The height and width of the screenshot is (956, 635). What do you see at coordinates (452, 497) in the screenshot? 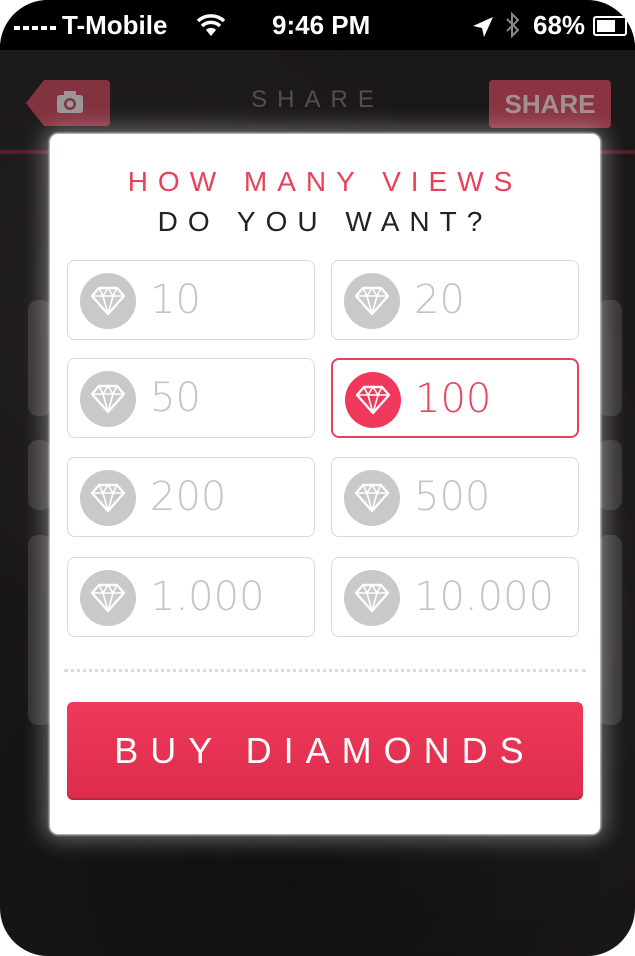
I see `view-option-value: 500` at bounding box center [452, 497].